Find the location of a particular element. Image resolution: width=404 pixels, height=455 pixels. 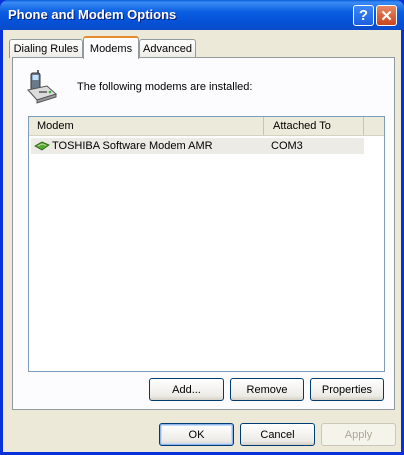

tab-advanced: Advanced is located at coordinates (167, 48).